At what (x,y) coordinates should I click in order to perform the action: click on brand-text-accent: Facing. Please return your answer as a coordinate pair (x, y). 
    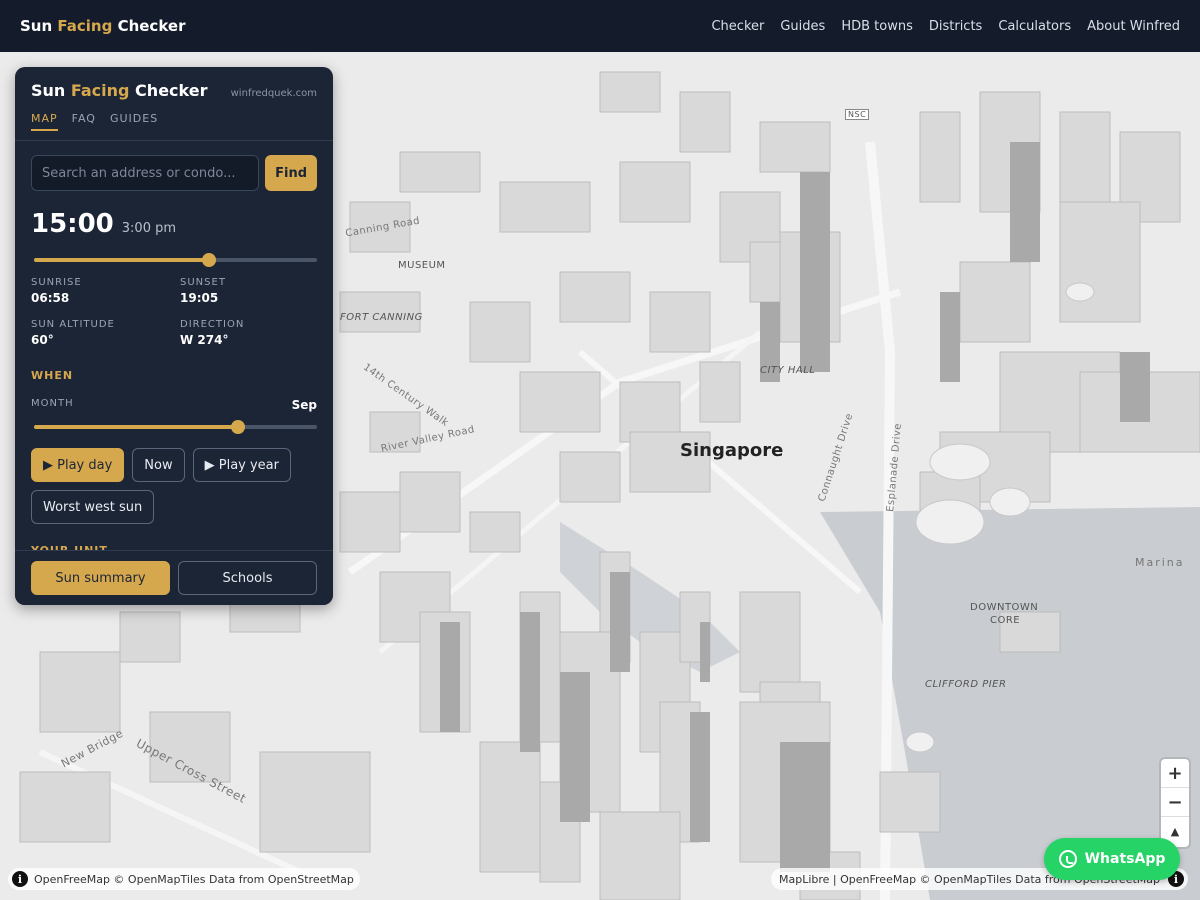
    Looking at the image, I should click on (85, 26).